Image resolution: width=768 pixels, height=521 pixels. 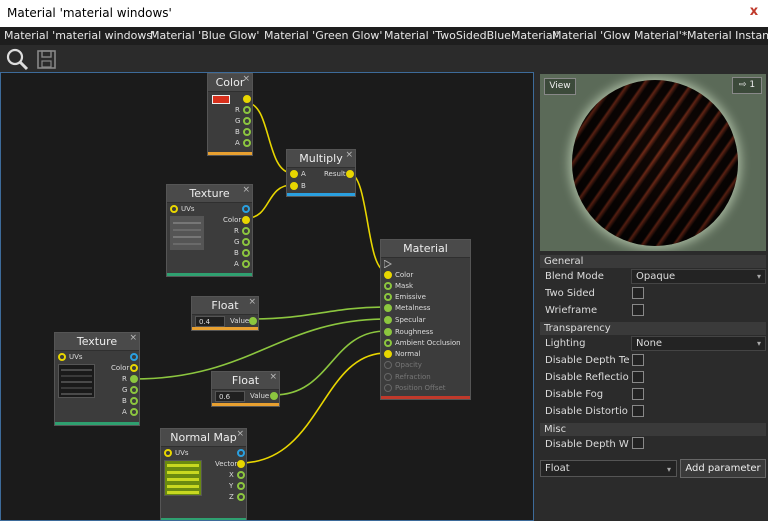 I want to click on node-texture-2: Texture × UVs Color R G B A, so click(x=97, y=379).